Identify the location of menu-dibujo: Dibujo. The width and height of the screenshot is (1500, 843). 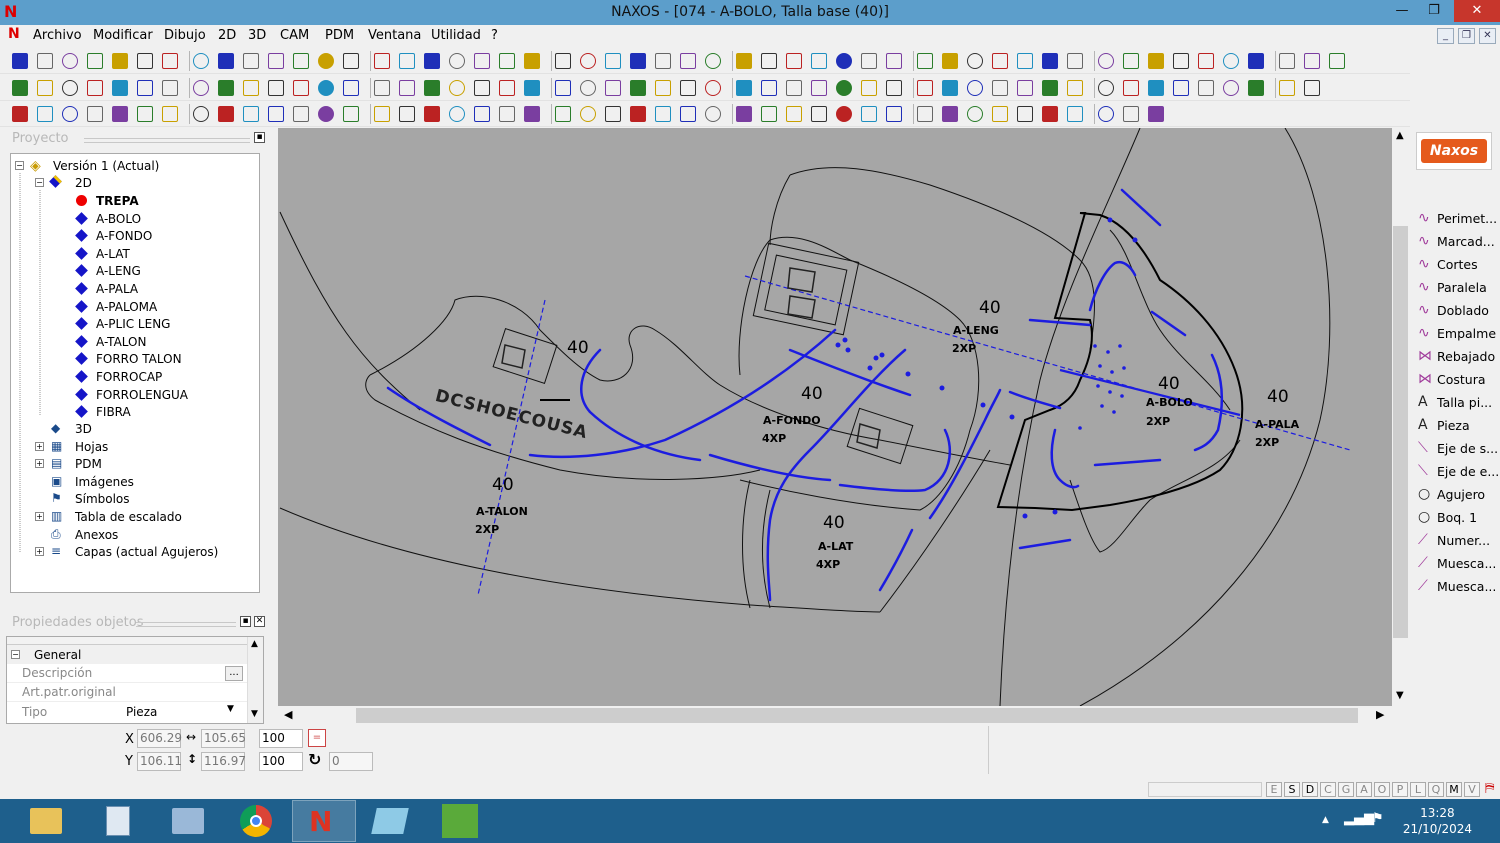
(185, 35).